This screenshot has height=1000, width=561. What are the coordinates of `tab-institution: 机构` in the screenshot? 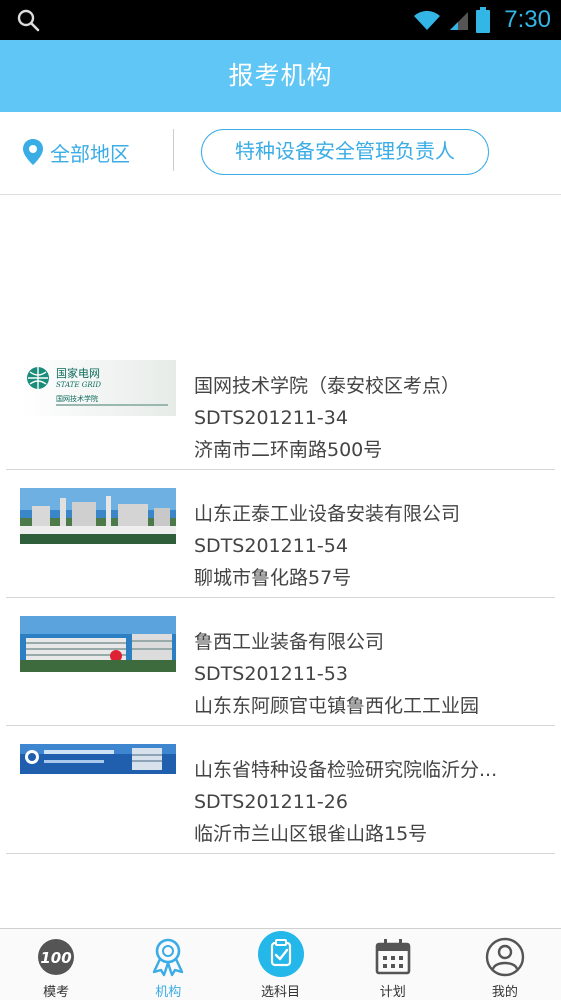 It's located at (168, 964).